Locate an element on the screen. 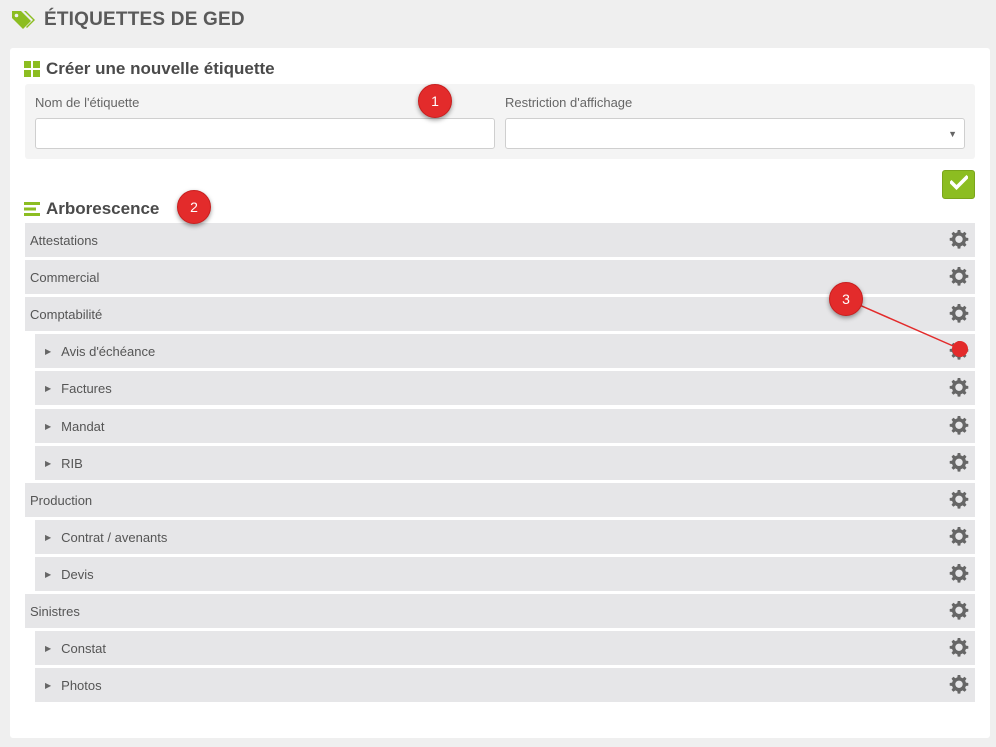  tree-row-label: Sinistres is located at coordinates (55, 611).